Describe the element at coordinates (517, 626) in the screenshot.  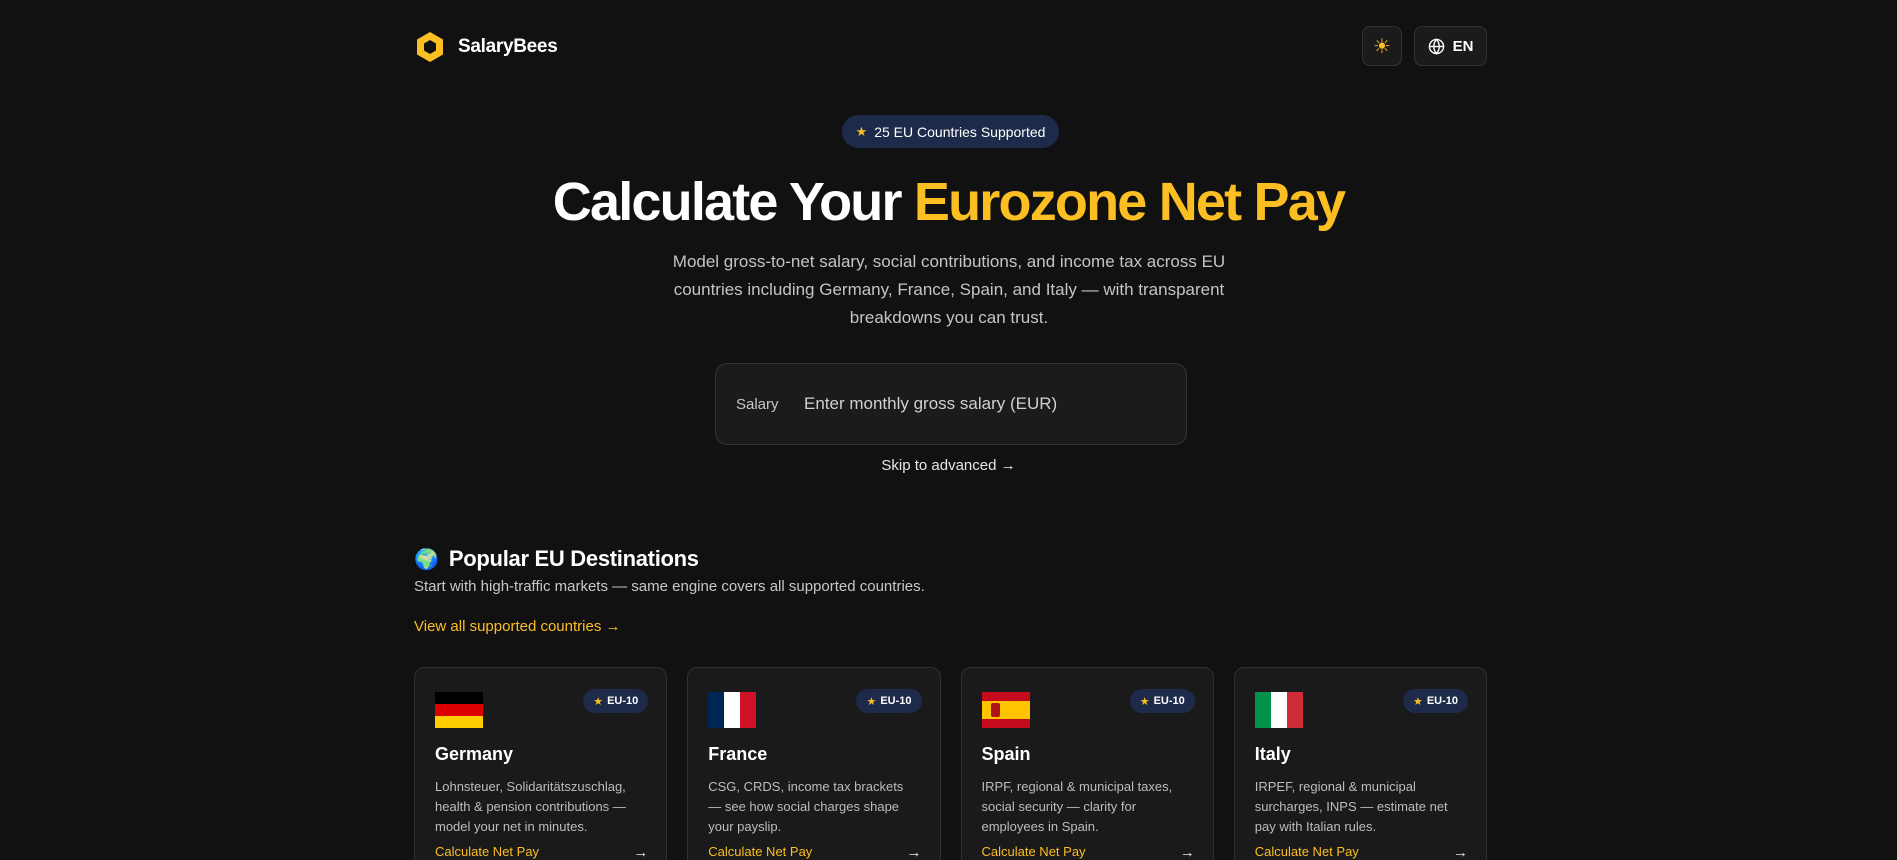
I see `view-all-countries-link: View all supported countries →` at that location.